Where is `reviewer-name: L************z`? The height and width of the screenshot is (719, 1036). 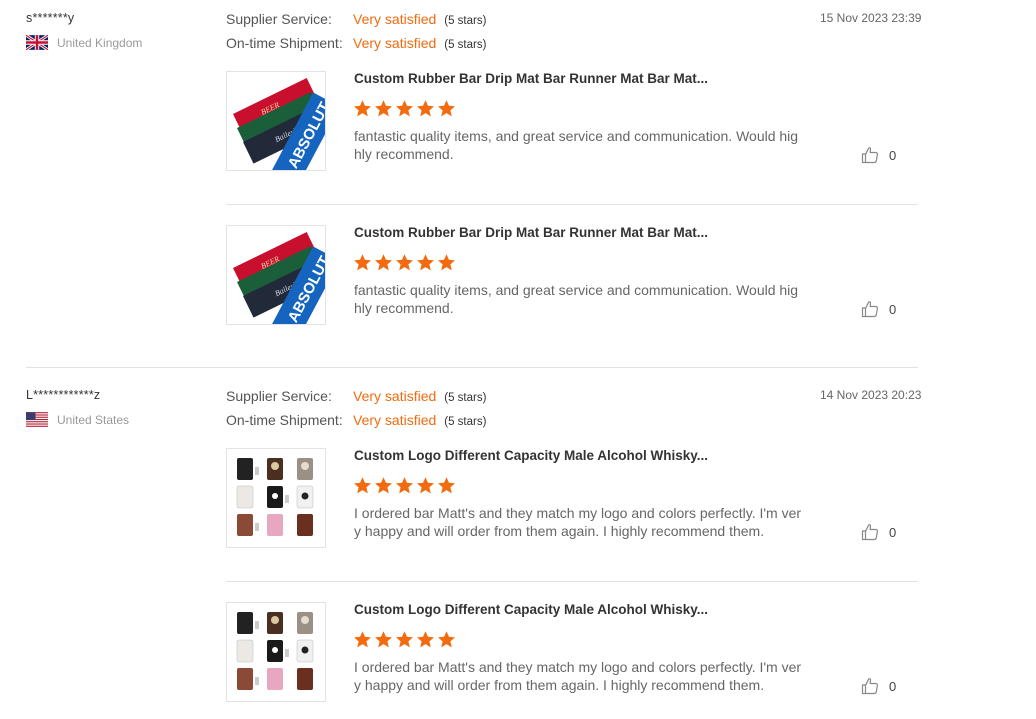 reviewer-name: L************z is located at coordinates (63, 395).